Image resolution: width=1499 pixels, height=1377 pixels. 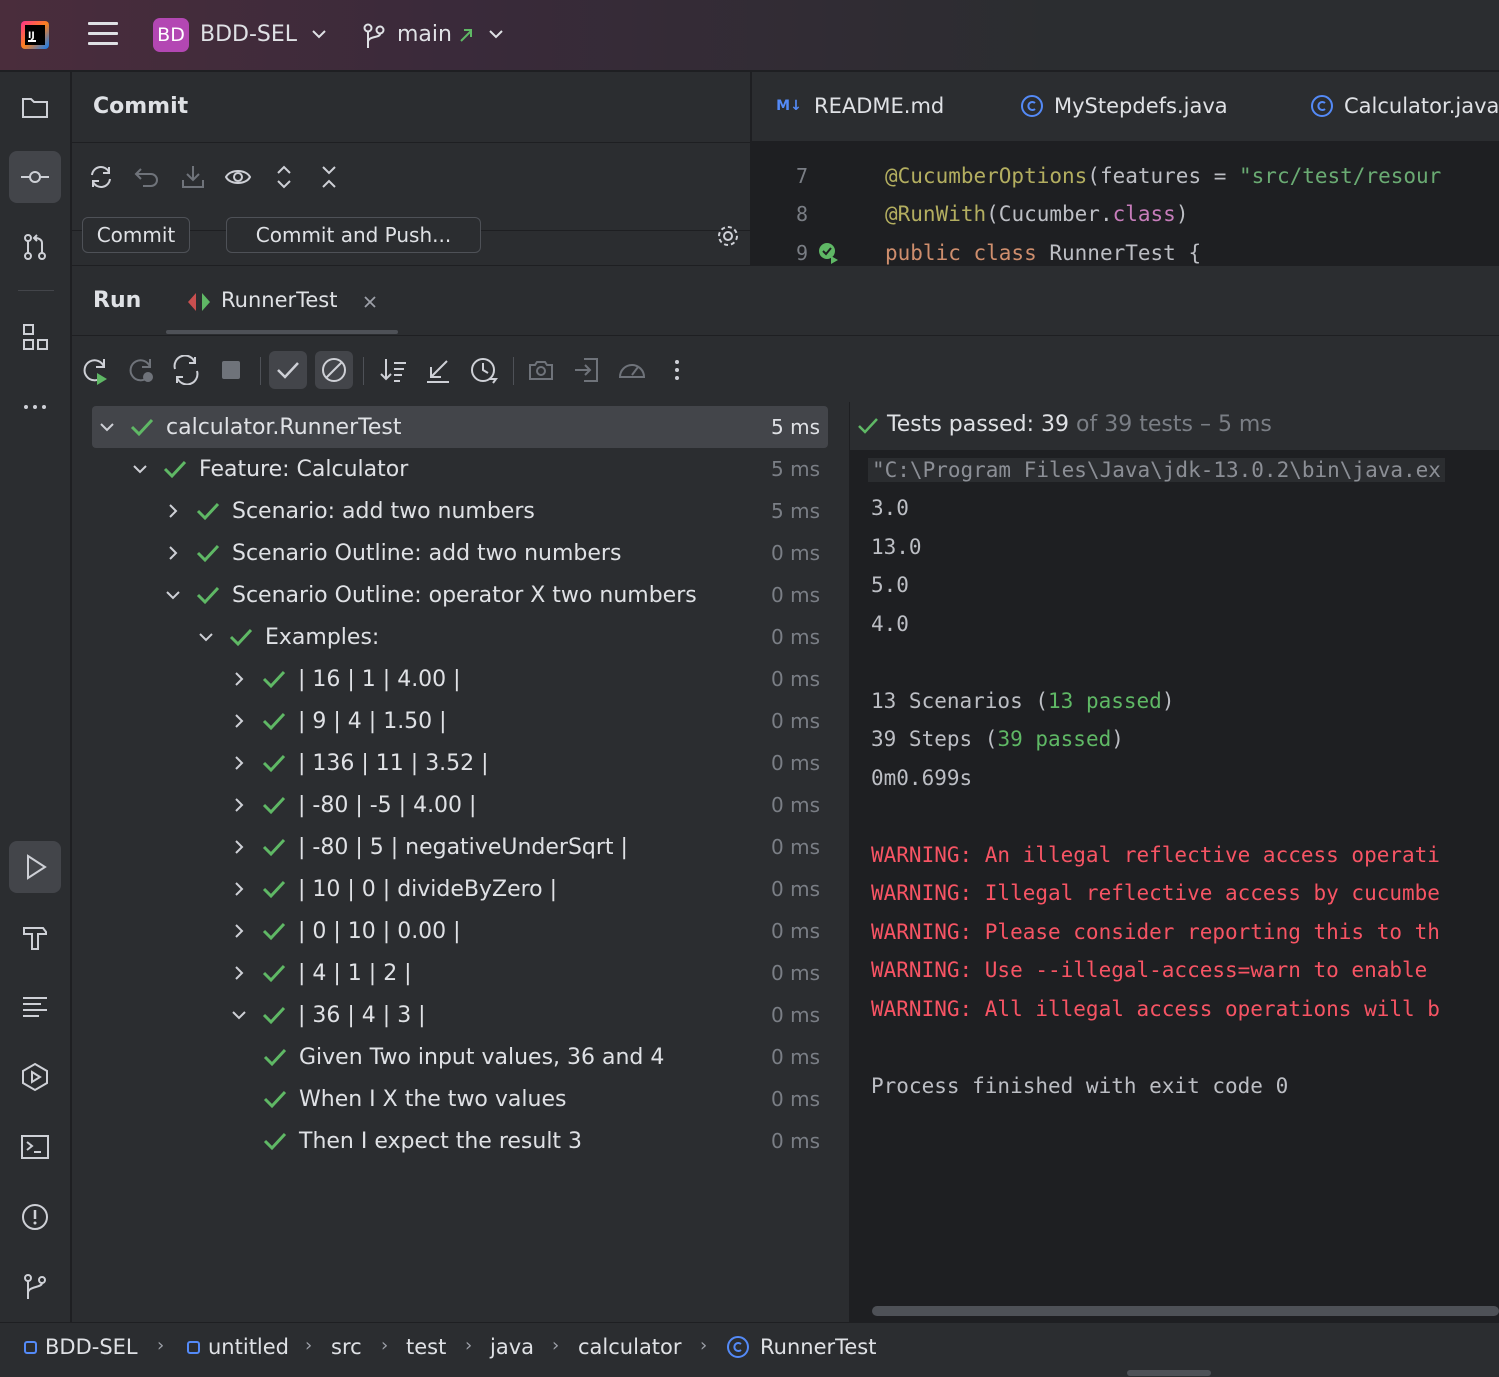 I want to click on tree-row: | 0 | 10 | 0.00 | 0 ms, so click(x=460, y=931).